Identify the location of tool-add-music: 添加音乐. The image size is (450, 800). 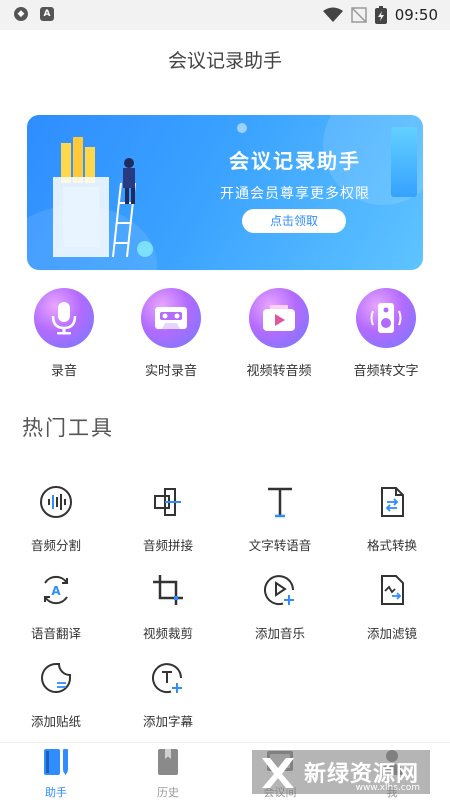
(280, 611).